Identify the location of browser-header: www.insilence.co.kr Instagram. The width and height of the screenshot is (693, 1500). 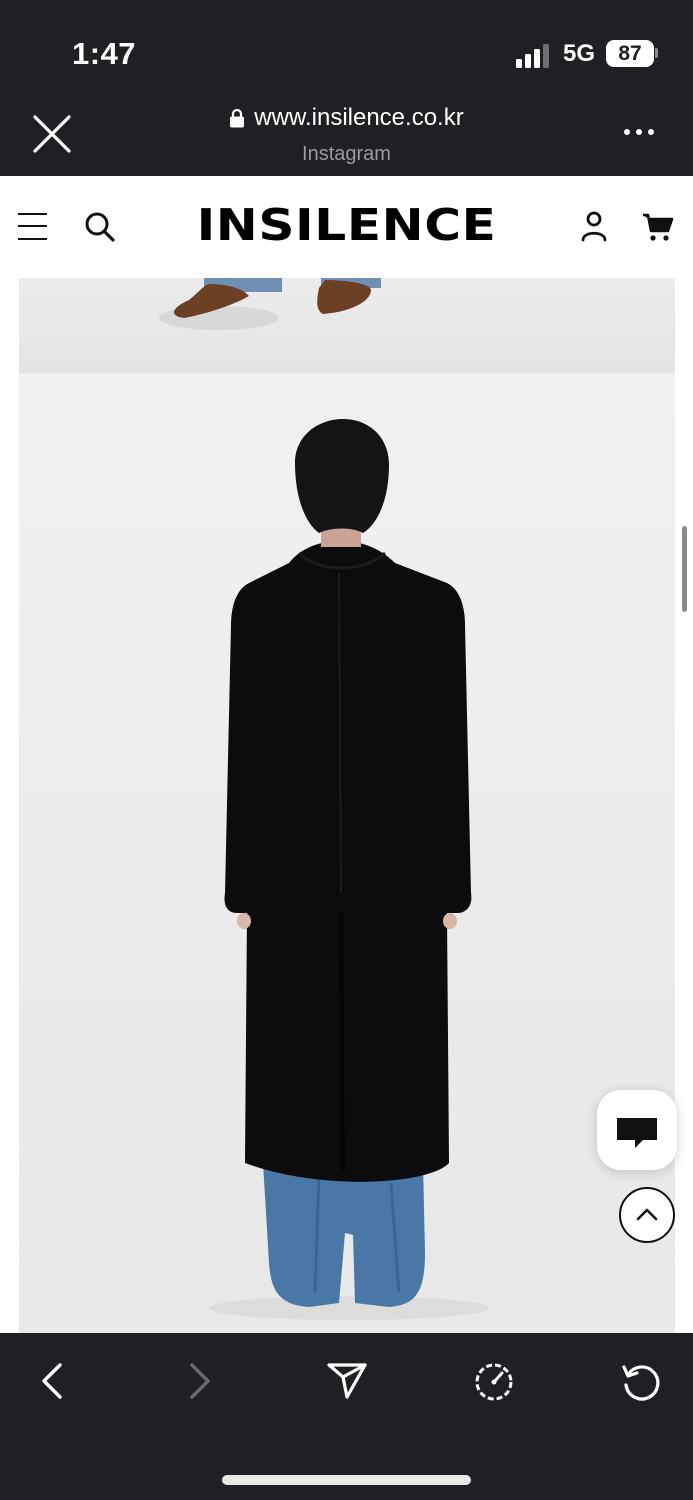
(346, 134).